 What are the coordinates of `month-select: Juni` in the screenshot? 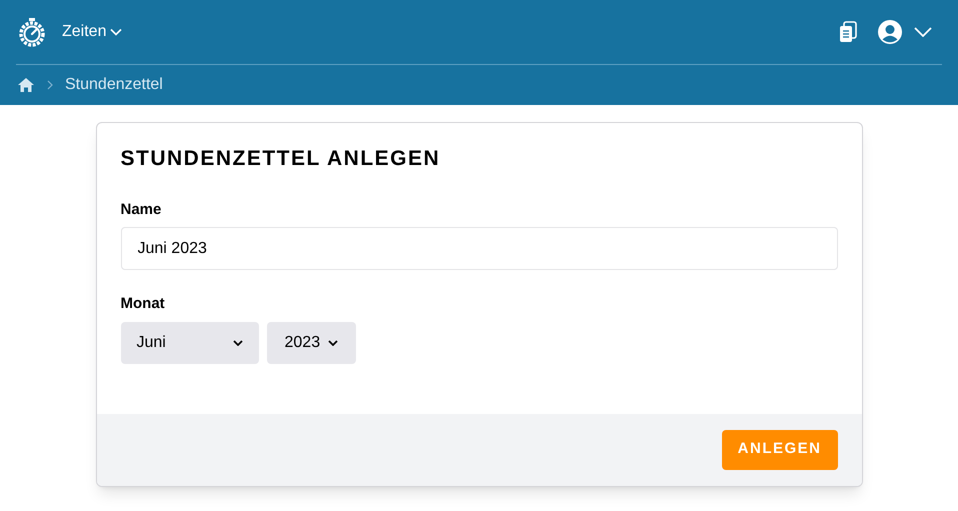 It's located at (189, 343).